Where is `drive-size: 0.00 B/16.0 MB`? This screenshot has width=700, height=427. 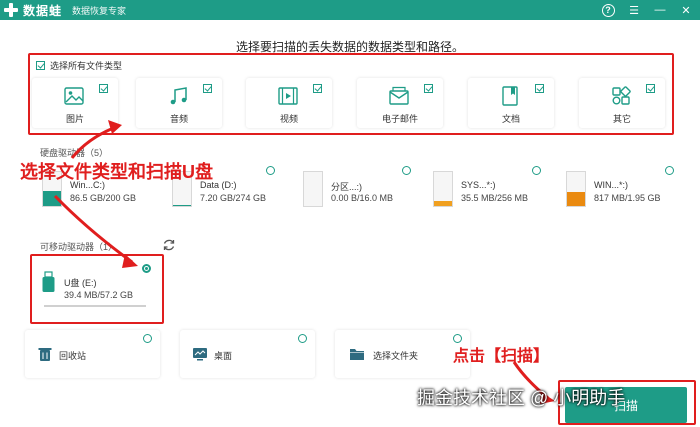
drive-size: 0.00 B/16.0 MB is located at coordinates (362, 198).